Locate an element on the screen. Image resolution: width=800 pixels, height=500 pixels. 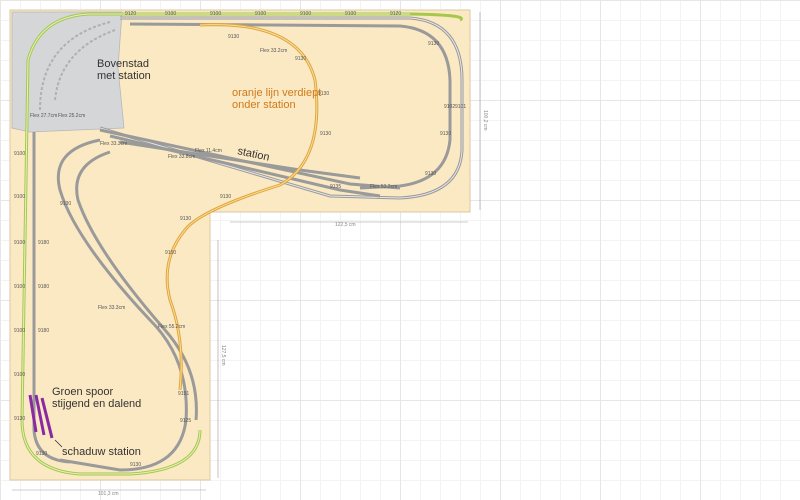
track-label: 9135 is located at coordinates (335, 187).